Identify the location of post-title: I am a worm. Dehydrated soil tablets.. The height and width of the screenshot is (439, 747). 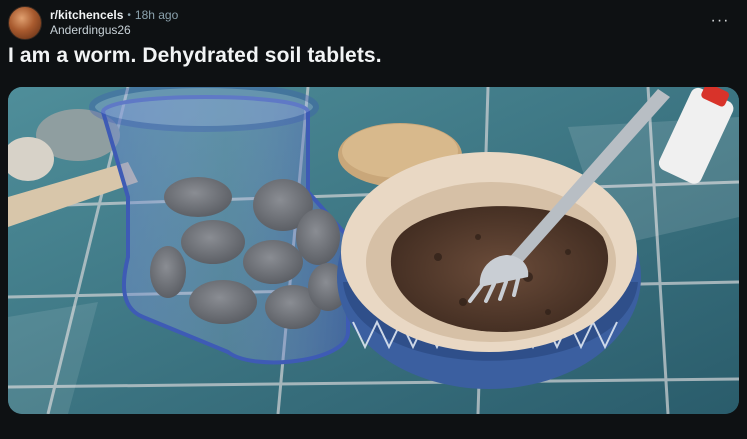
(195, 56).